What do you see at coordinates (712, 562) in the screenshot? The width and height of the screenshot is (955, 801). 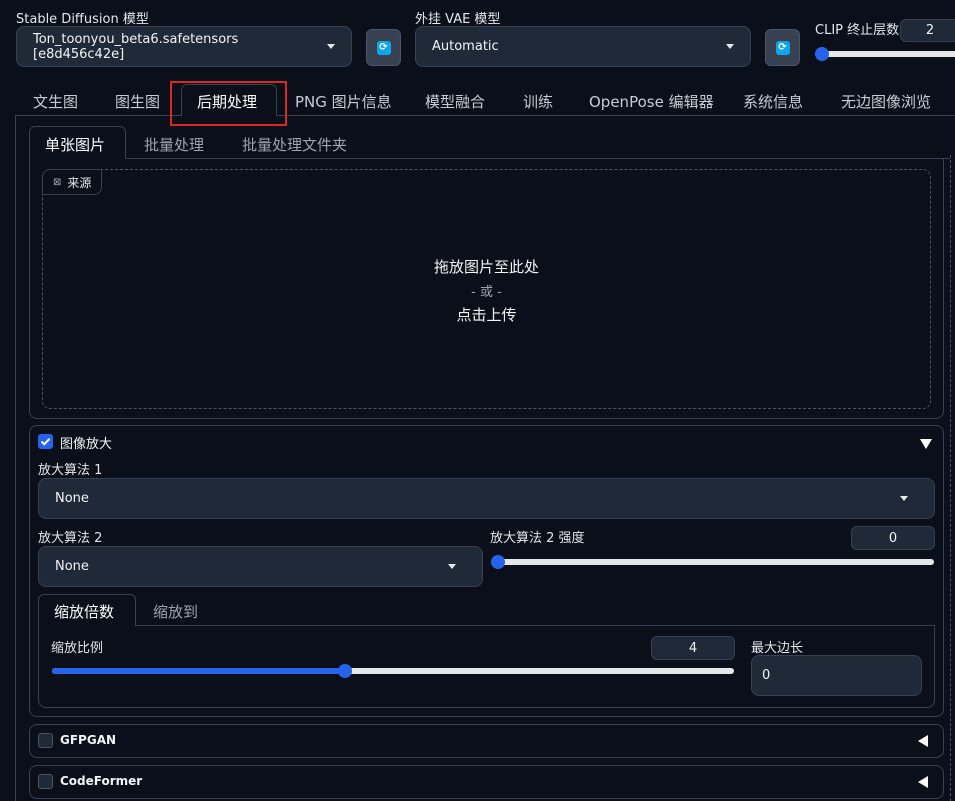 I see `upscaler2-strength-slider` at bounding box center [712, 562].